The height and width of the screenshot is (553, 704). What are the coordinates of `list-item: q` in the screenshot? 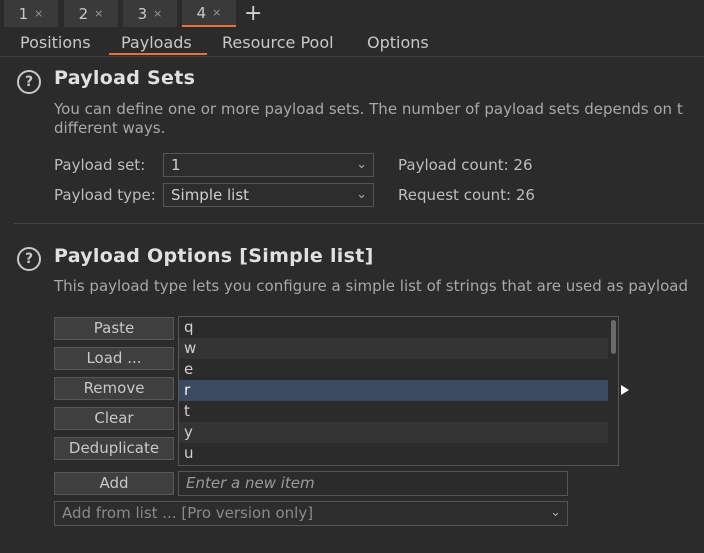 It's located at (393, 327).